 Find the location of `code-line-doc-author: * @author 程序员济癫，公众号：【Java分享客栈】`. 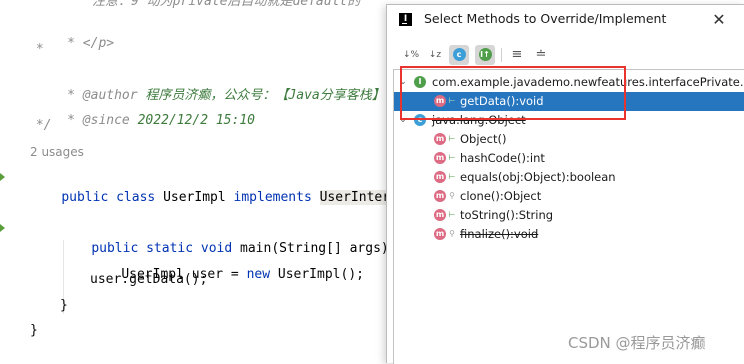

code-line-doc-author: * @author 程序员济癫，公众号：【Java分享客栈】 is located at coordinates (222, 95).